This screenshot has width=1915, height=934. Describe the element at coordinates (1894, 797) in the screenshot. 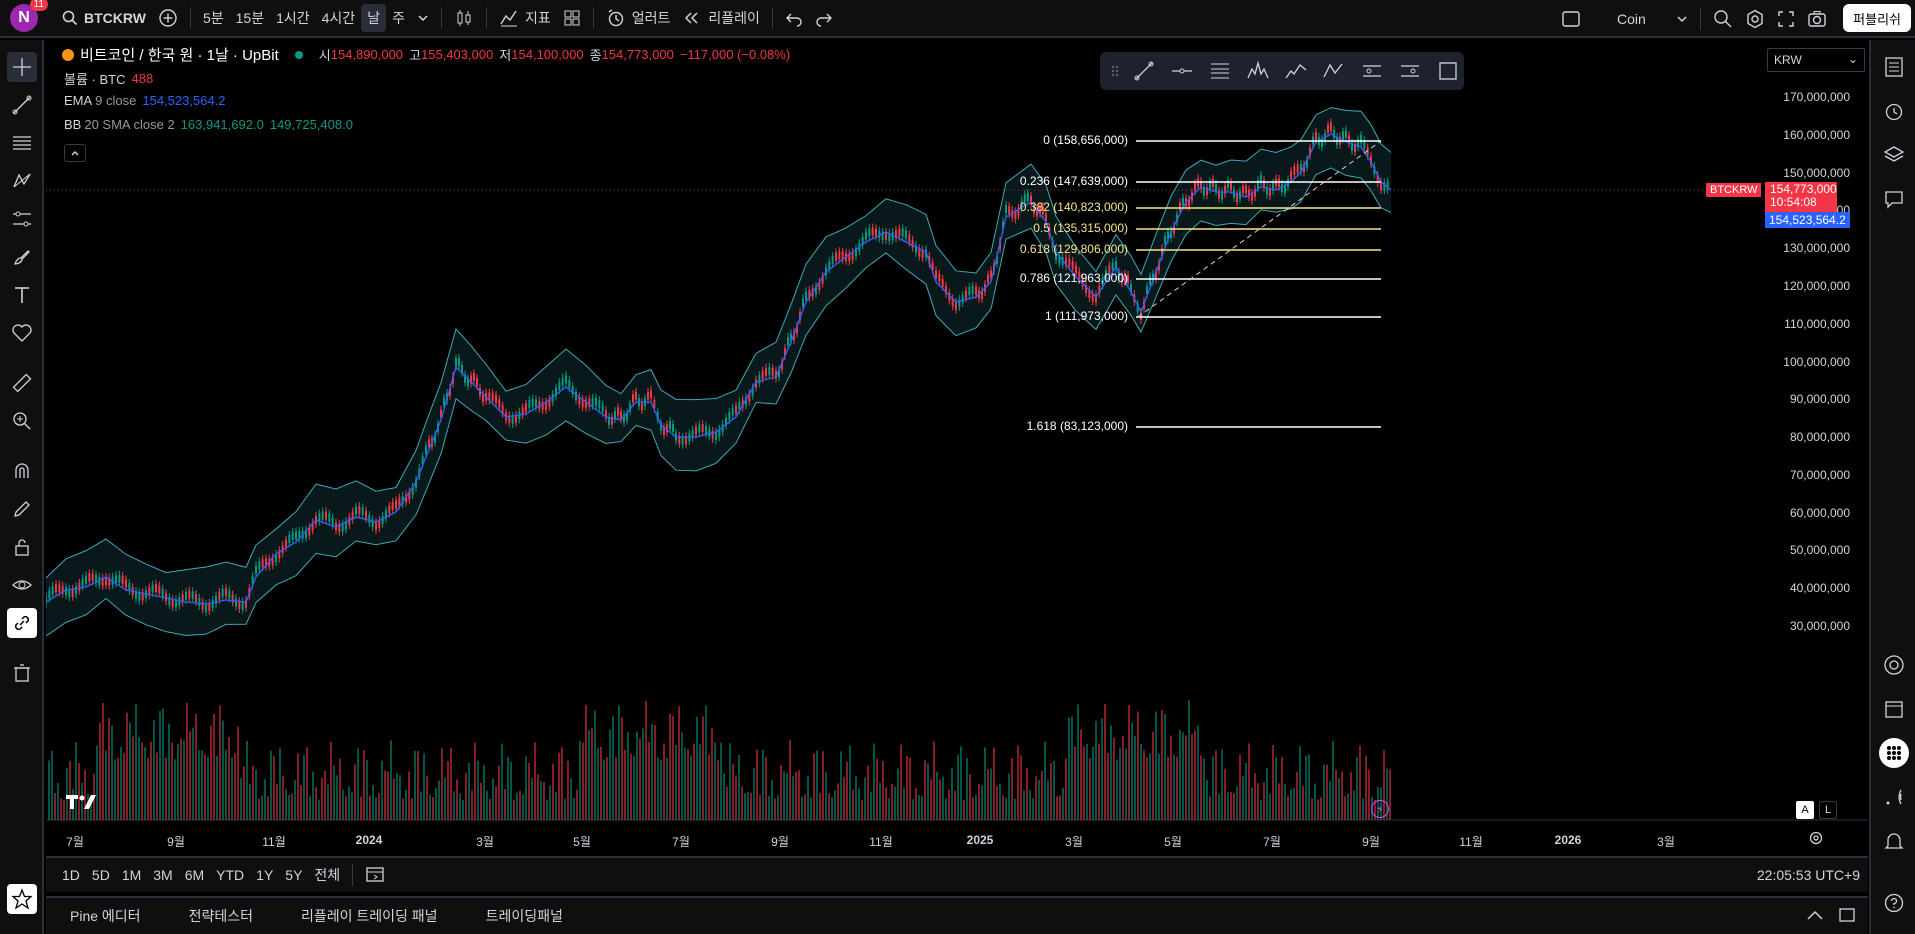

I see `streams-button` at that location.